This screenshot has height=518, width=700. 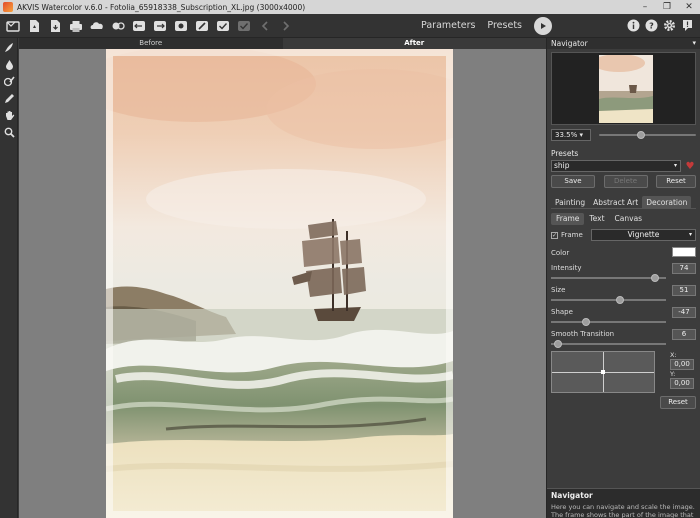 I want to click on favorite-heart-icon: ♥, so click(x=690, y=166).